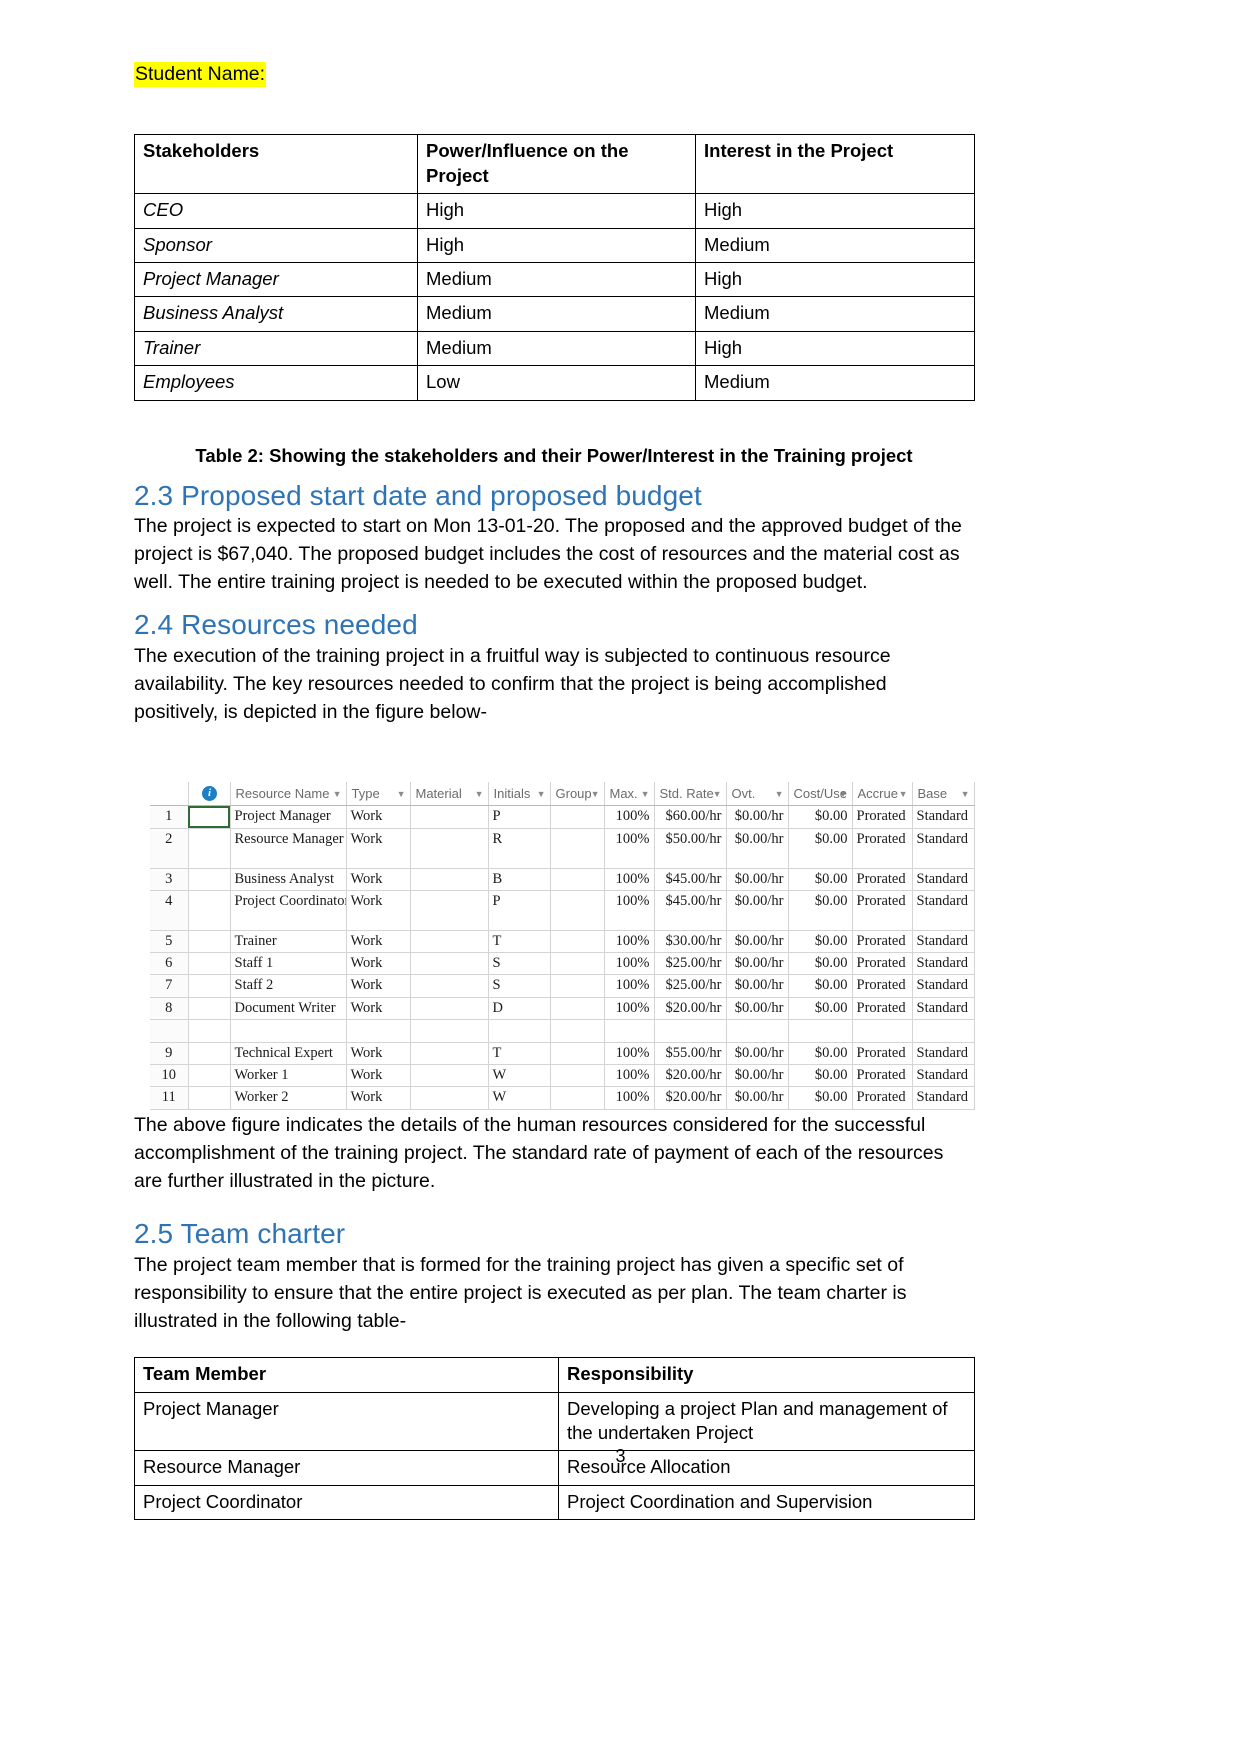 The width and height of the screenshot is (1241, 1754). I want to click on cell-max, so click(629, 1031).